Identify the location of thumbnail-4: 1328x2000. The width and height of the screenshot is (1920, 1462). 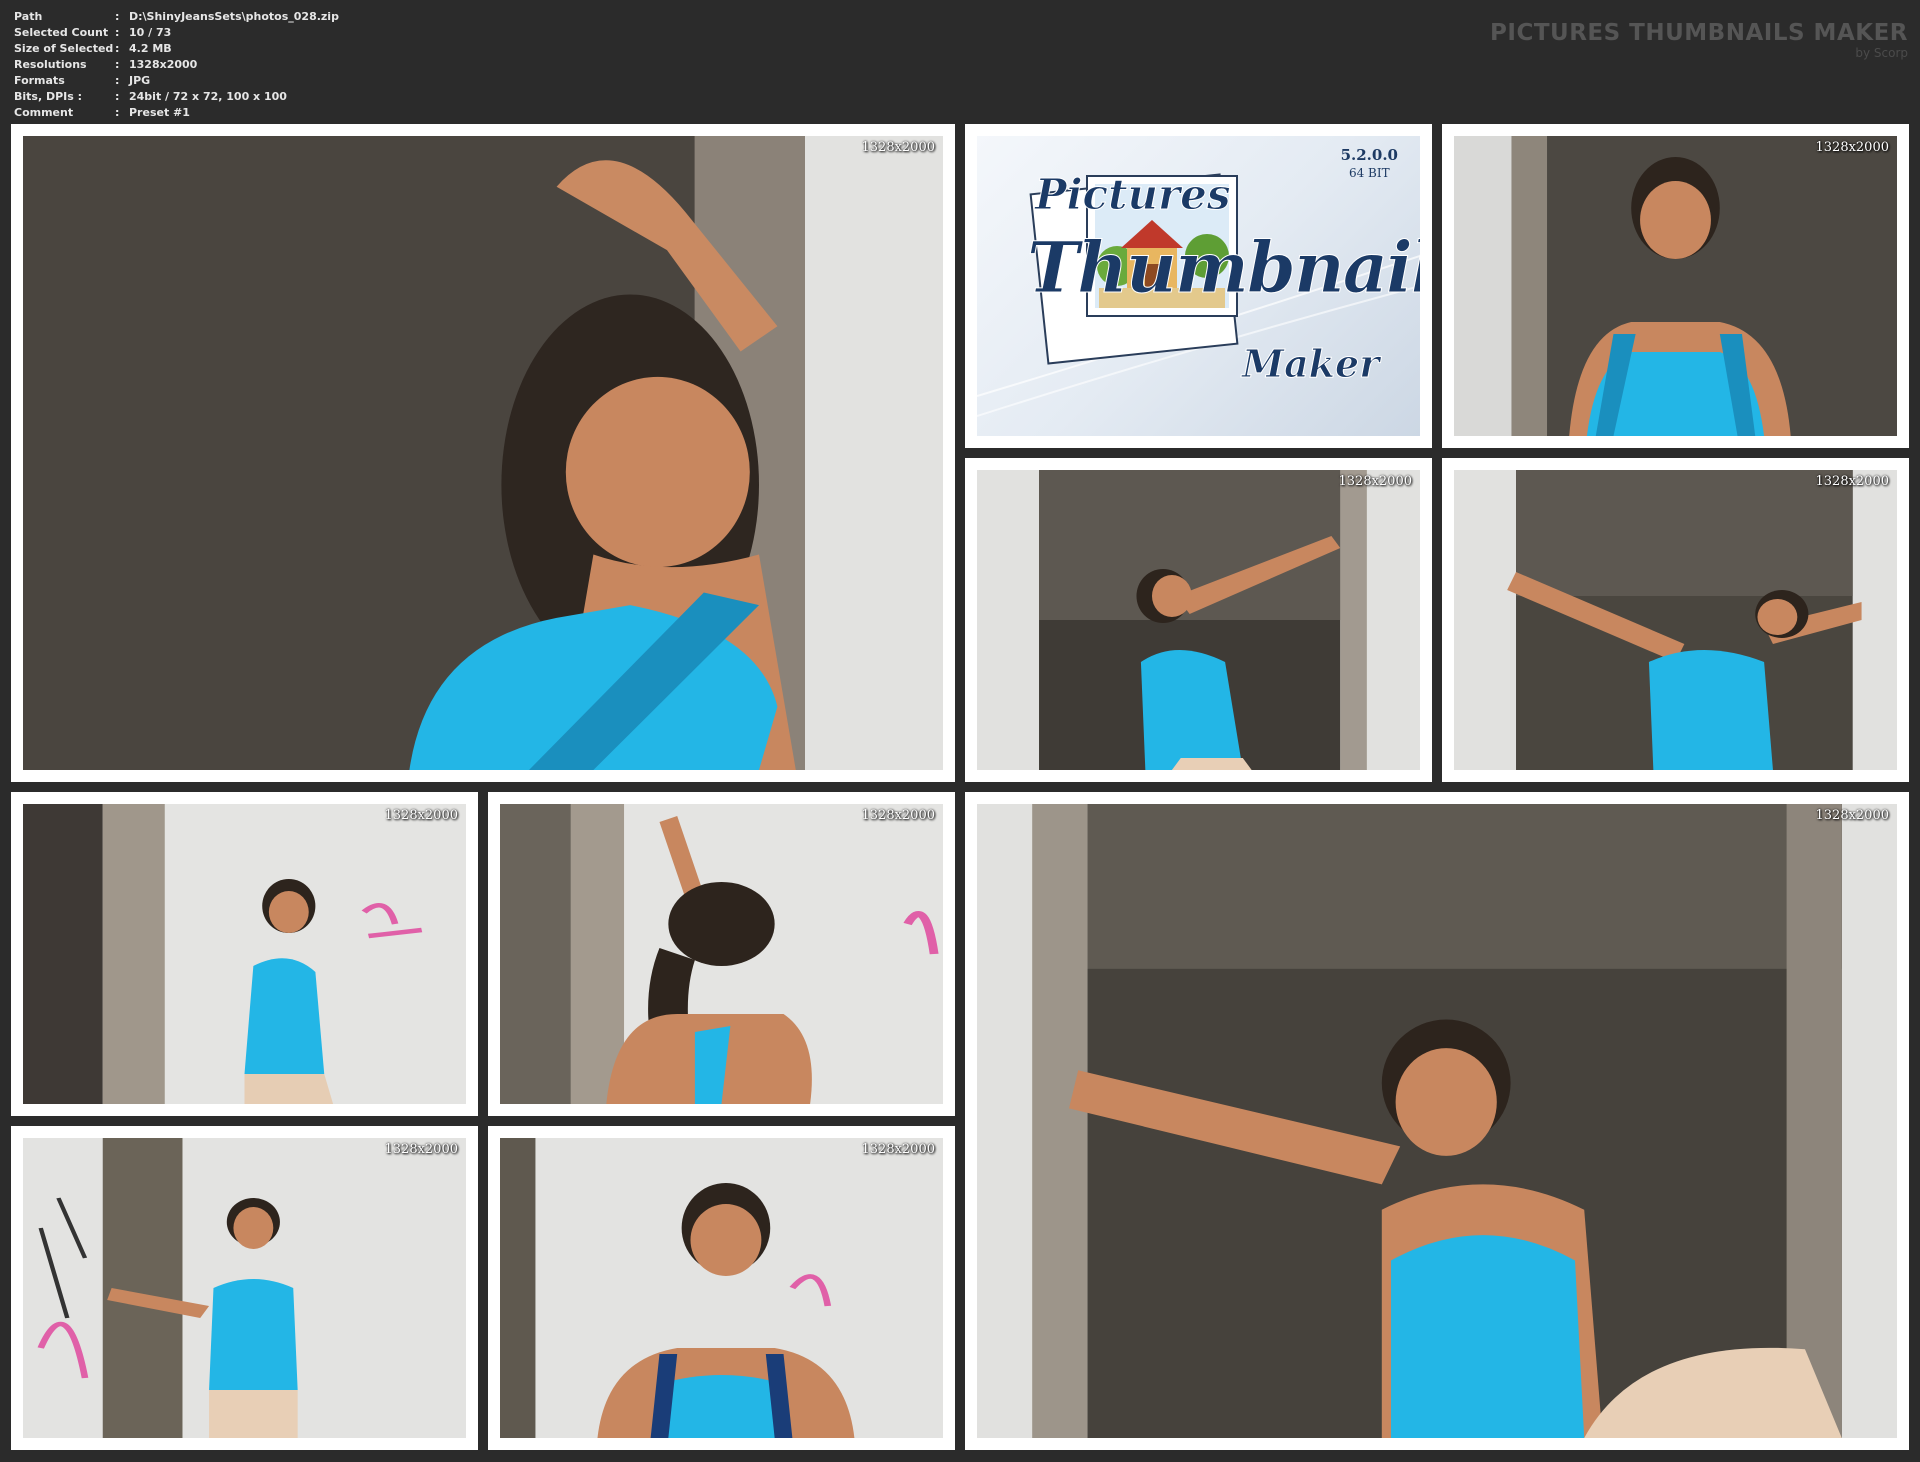
(1198, 620).